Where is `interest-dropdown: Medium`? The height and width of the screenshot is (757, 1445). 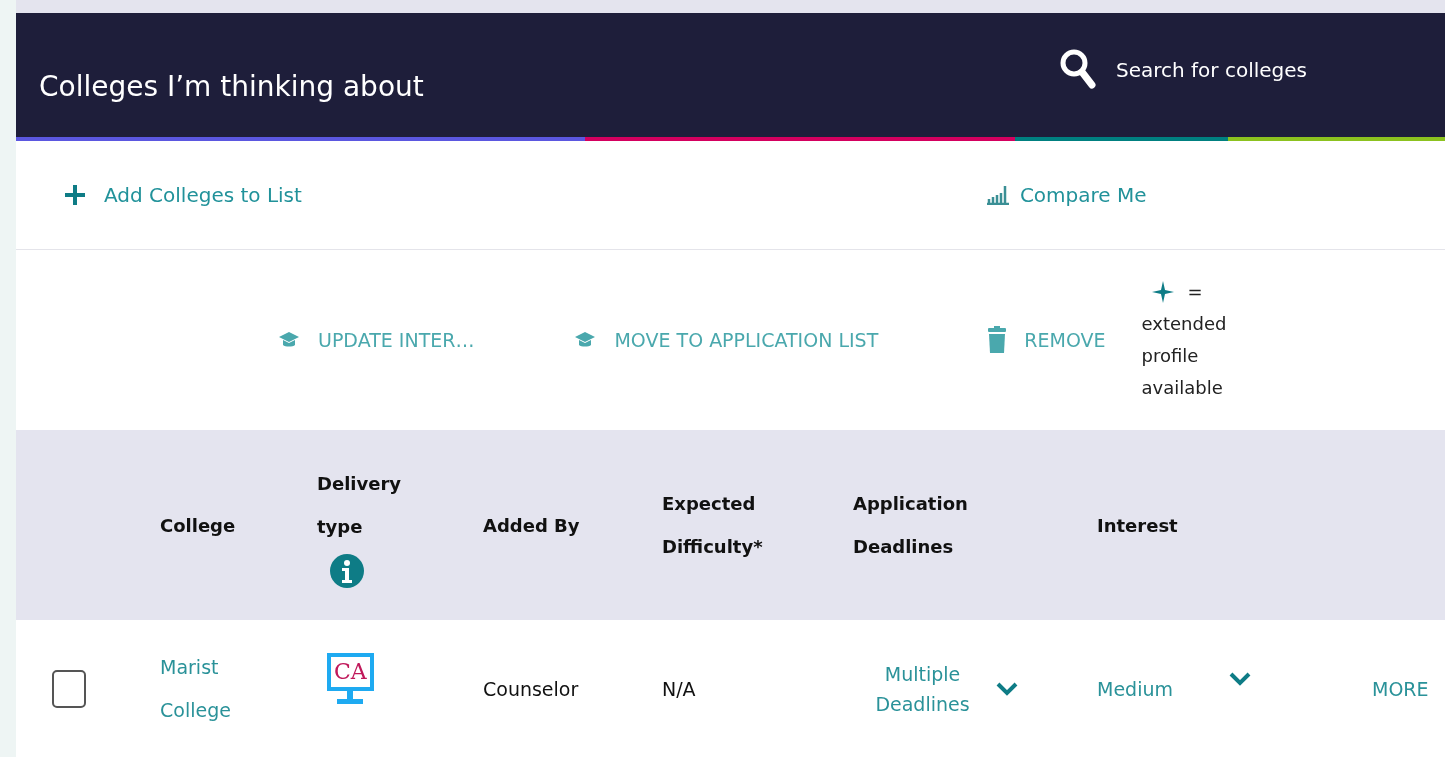 interest-dropdown: Medium is located at coordinates (1135, 688).